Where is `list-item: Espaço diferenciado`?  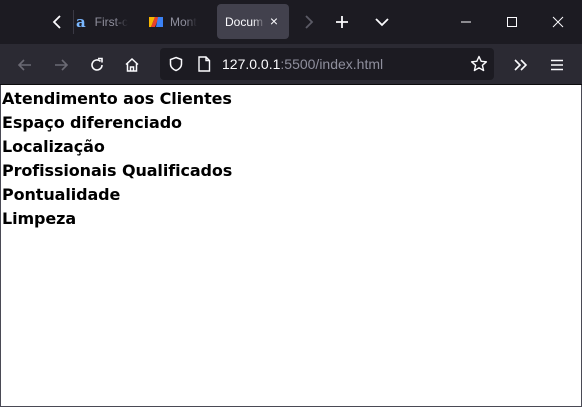
list-item: Espaço diferenciado is located at coordinates (92, 122).